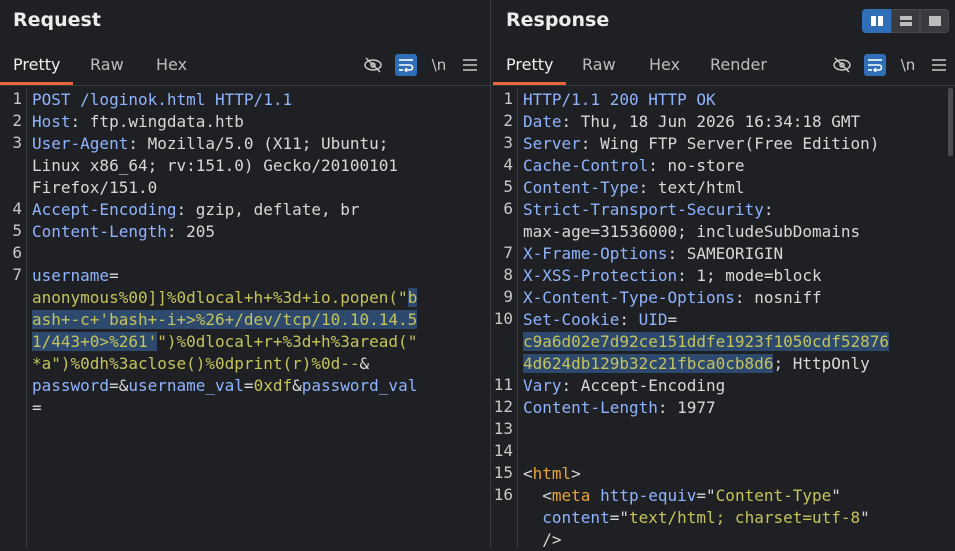 The width and height of the screenshot is (955, 551). I want to click on code-token: meta, so click(571, 495).